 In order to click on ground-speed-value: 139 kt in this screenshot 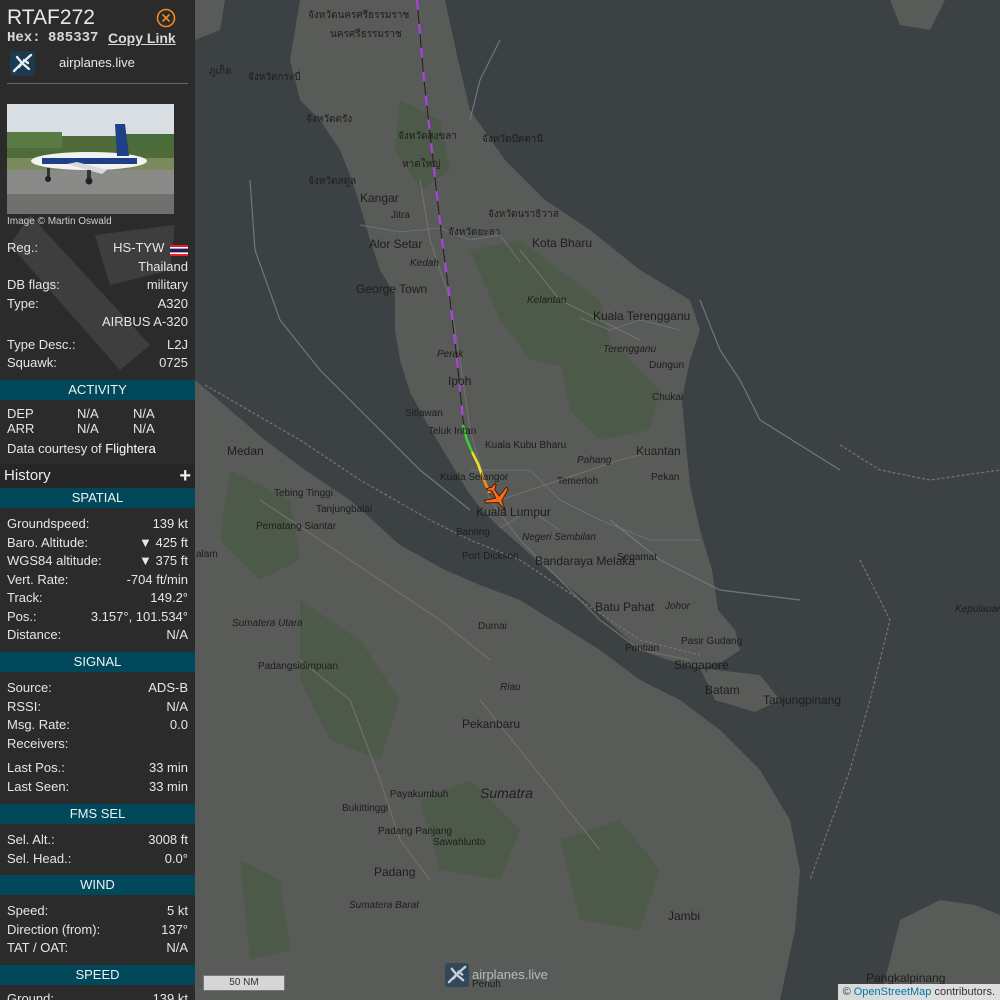, I will do `click(170, 995)`.